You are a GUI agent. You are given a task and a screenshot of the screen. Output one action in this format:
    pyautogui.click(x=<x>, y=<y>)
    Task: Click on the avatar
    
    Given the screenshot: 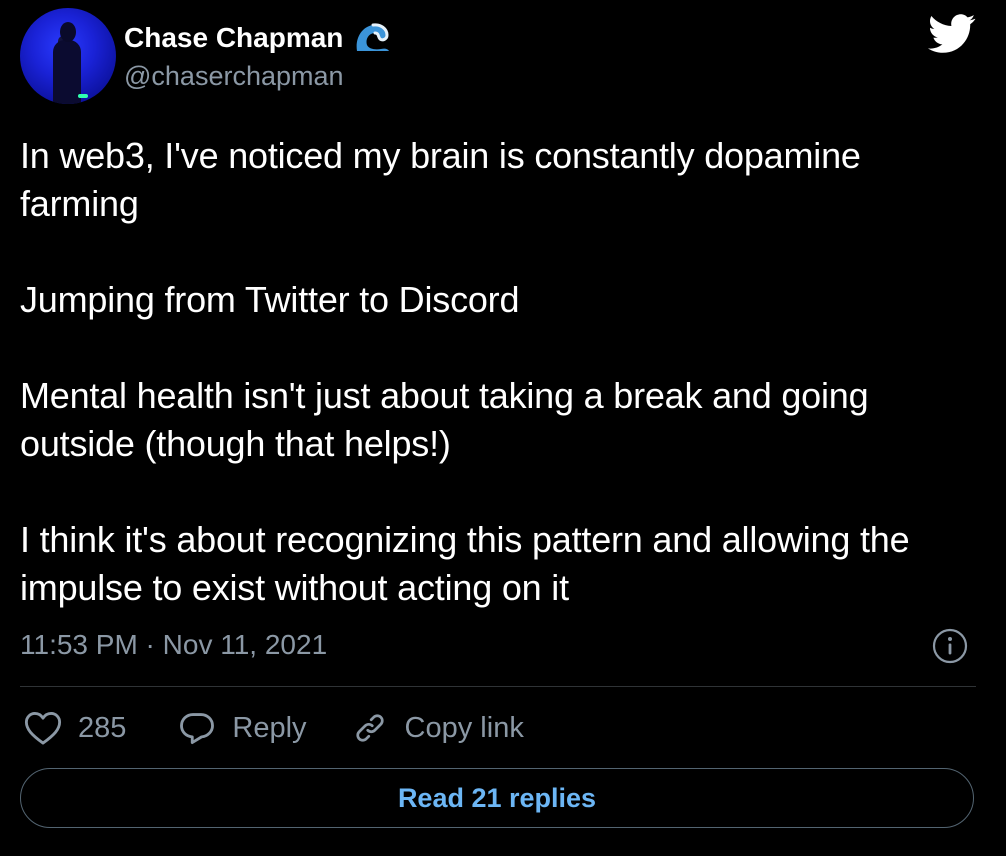 What is the action you would take?
    pyautogui.click(x=68, y=56)
    